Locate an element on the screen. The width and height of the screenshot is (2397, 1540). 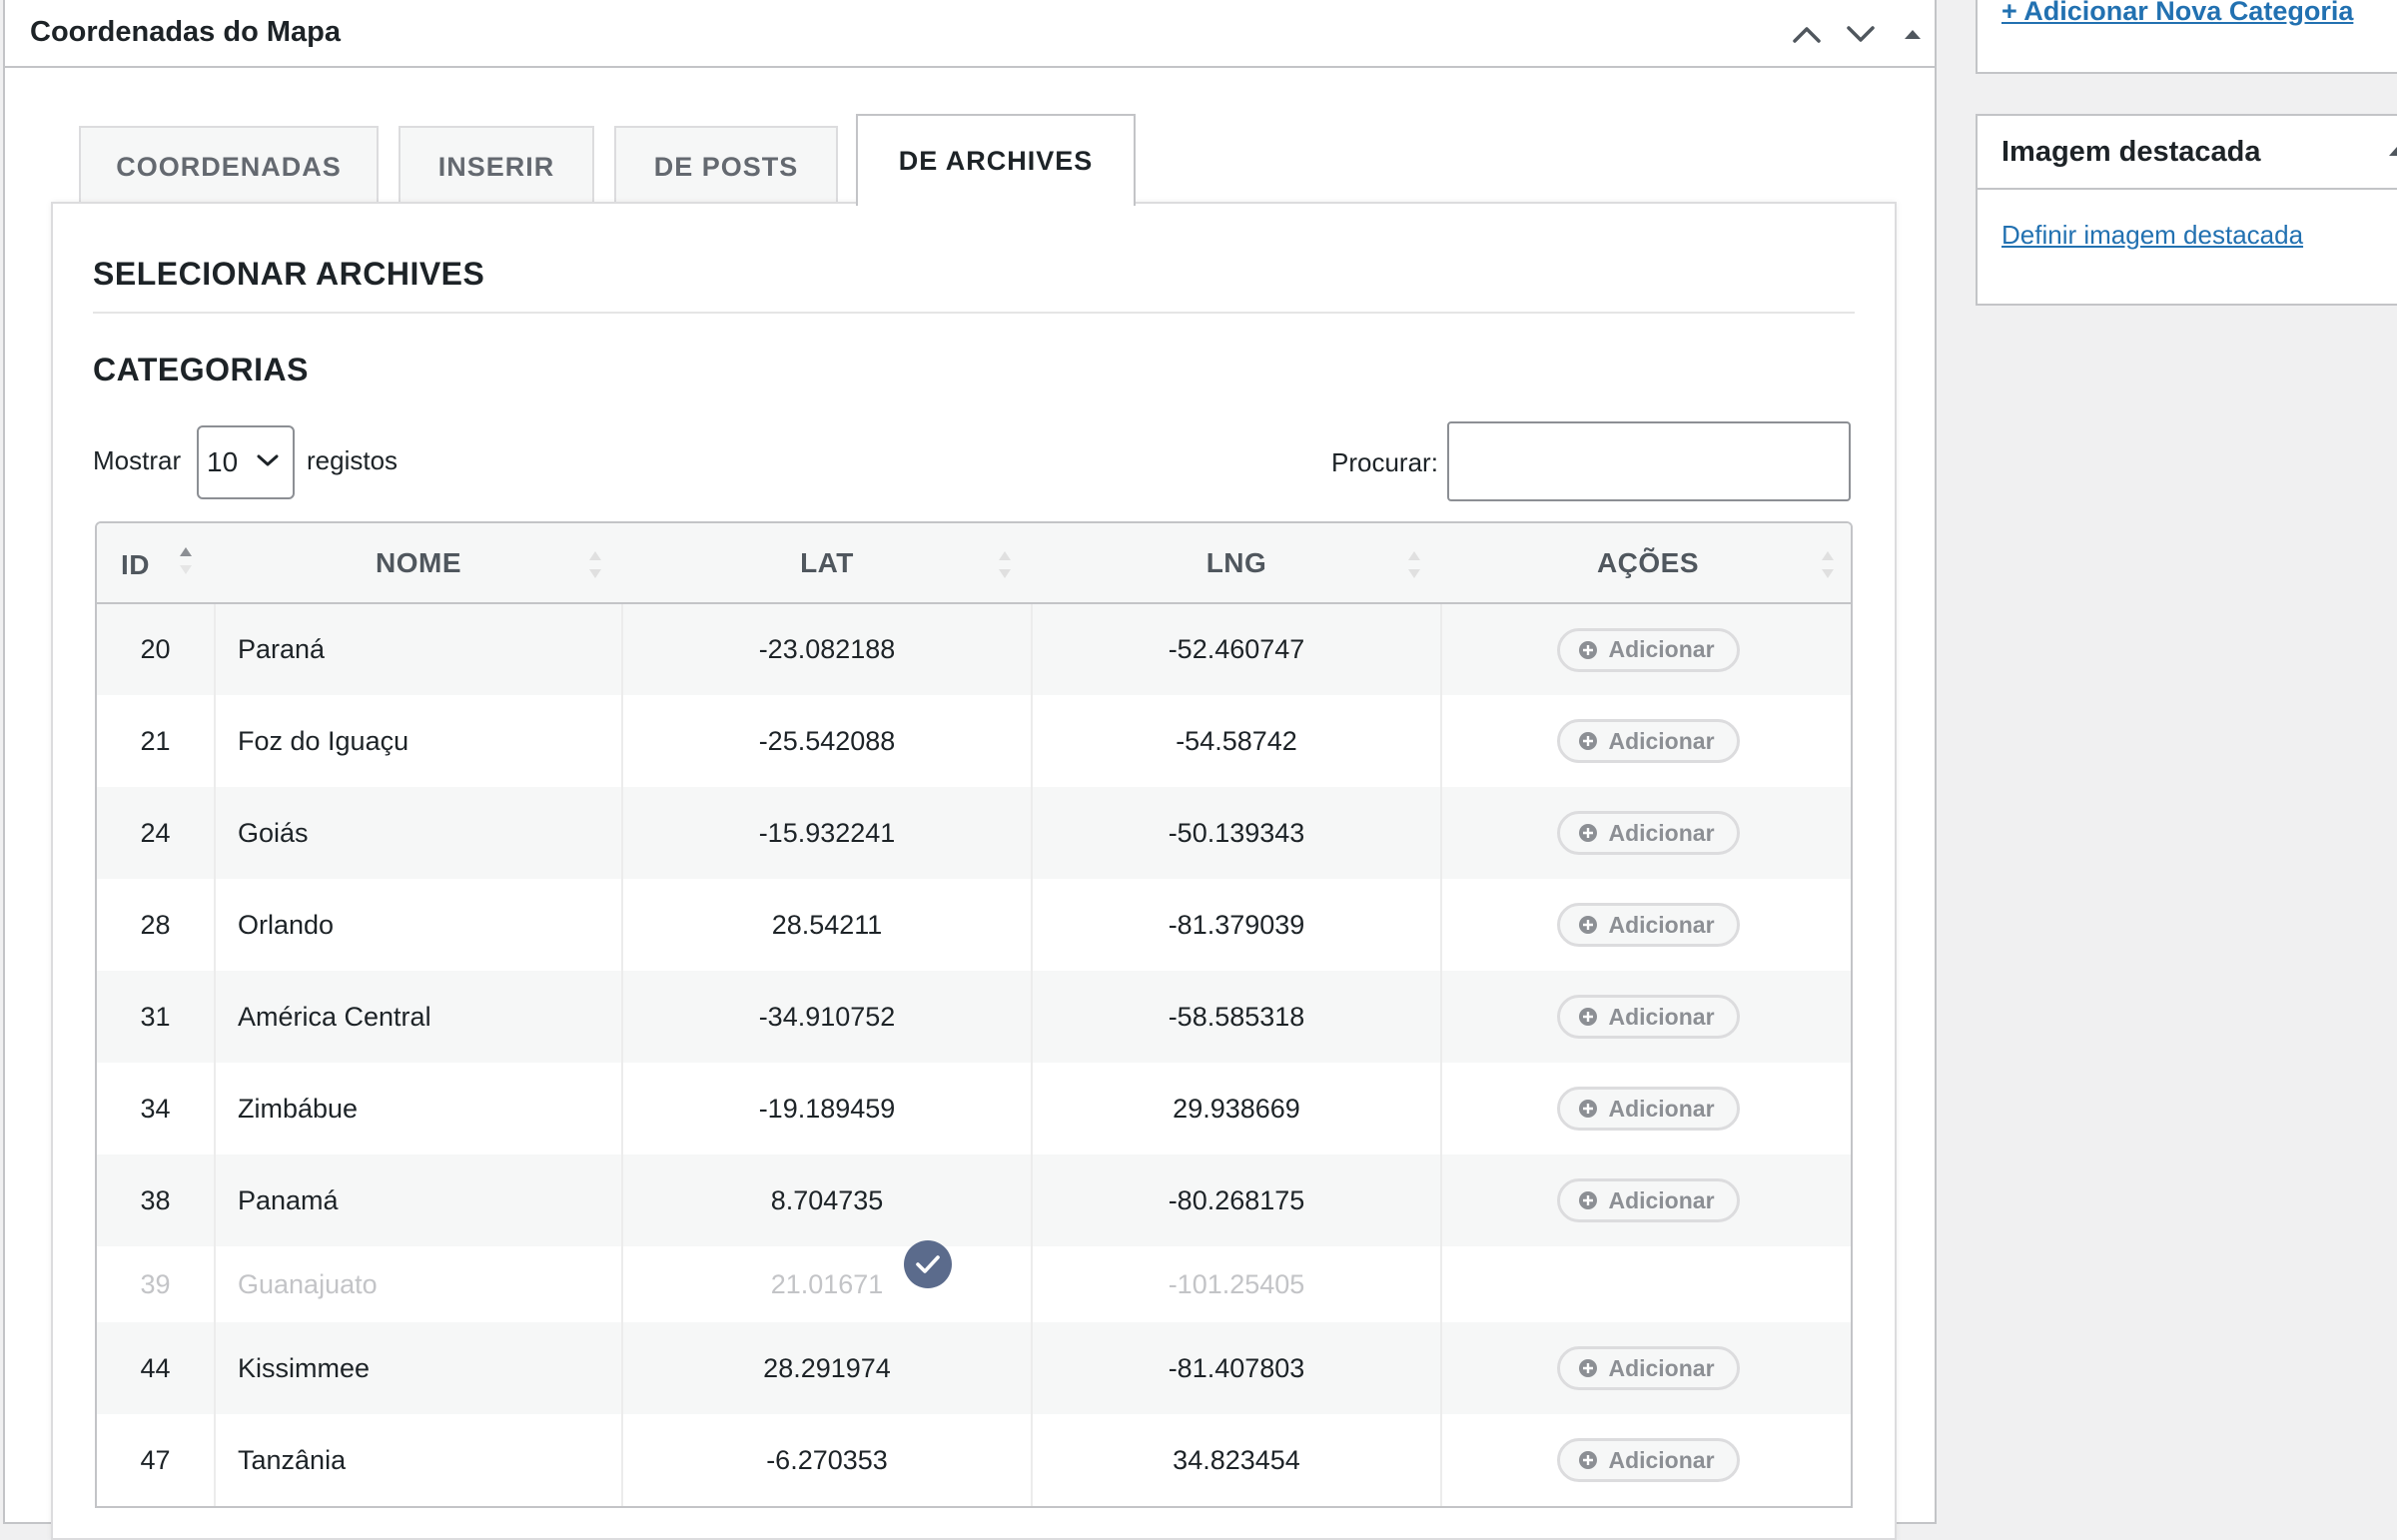
column-header-actions: AÇÕES is located at coordinates (1646, 563).